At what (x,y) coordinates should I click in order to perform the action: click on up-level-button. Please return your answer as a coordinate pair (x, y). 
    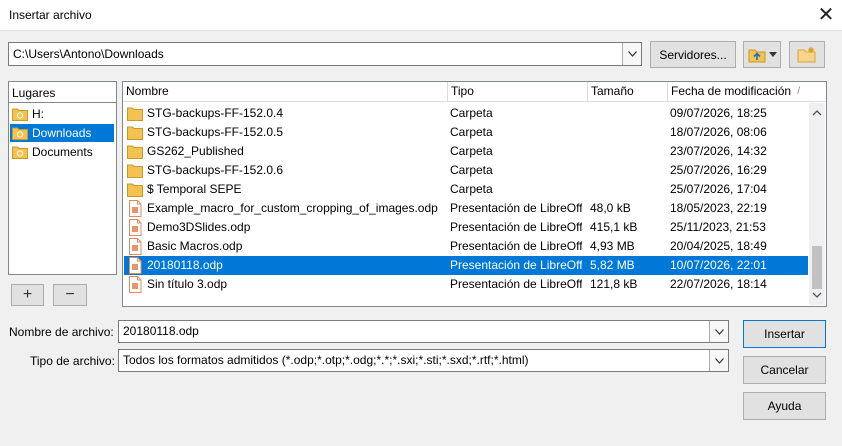
    Looking at the image, I should click on (762, 54).